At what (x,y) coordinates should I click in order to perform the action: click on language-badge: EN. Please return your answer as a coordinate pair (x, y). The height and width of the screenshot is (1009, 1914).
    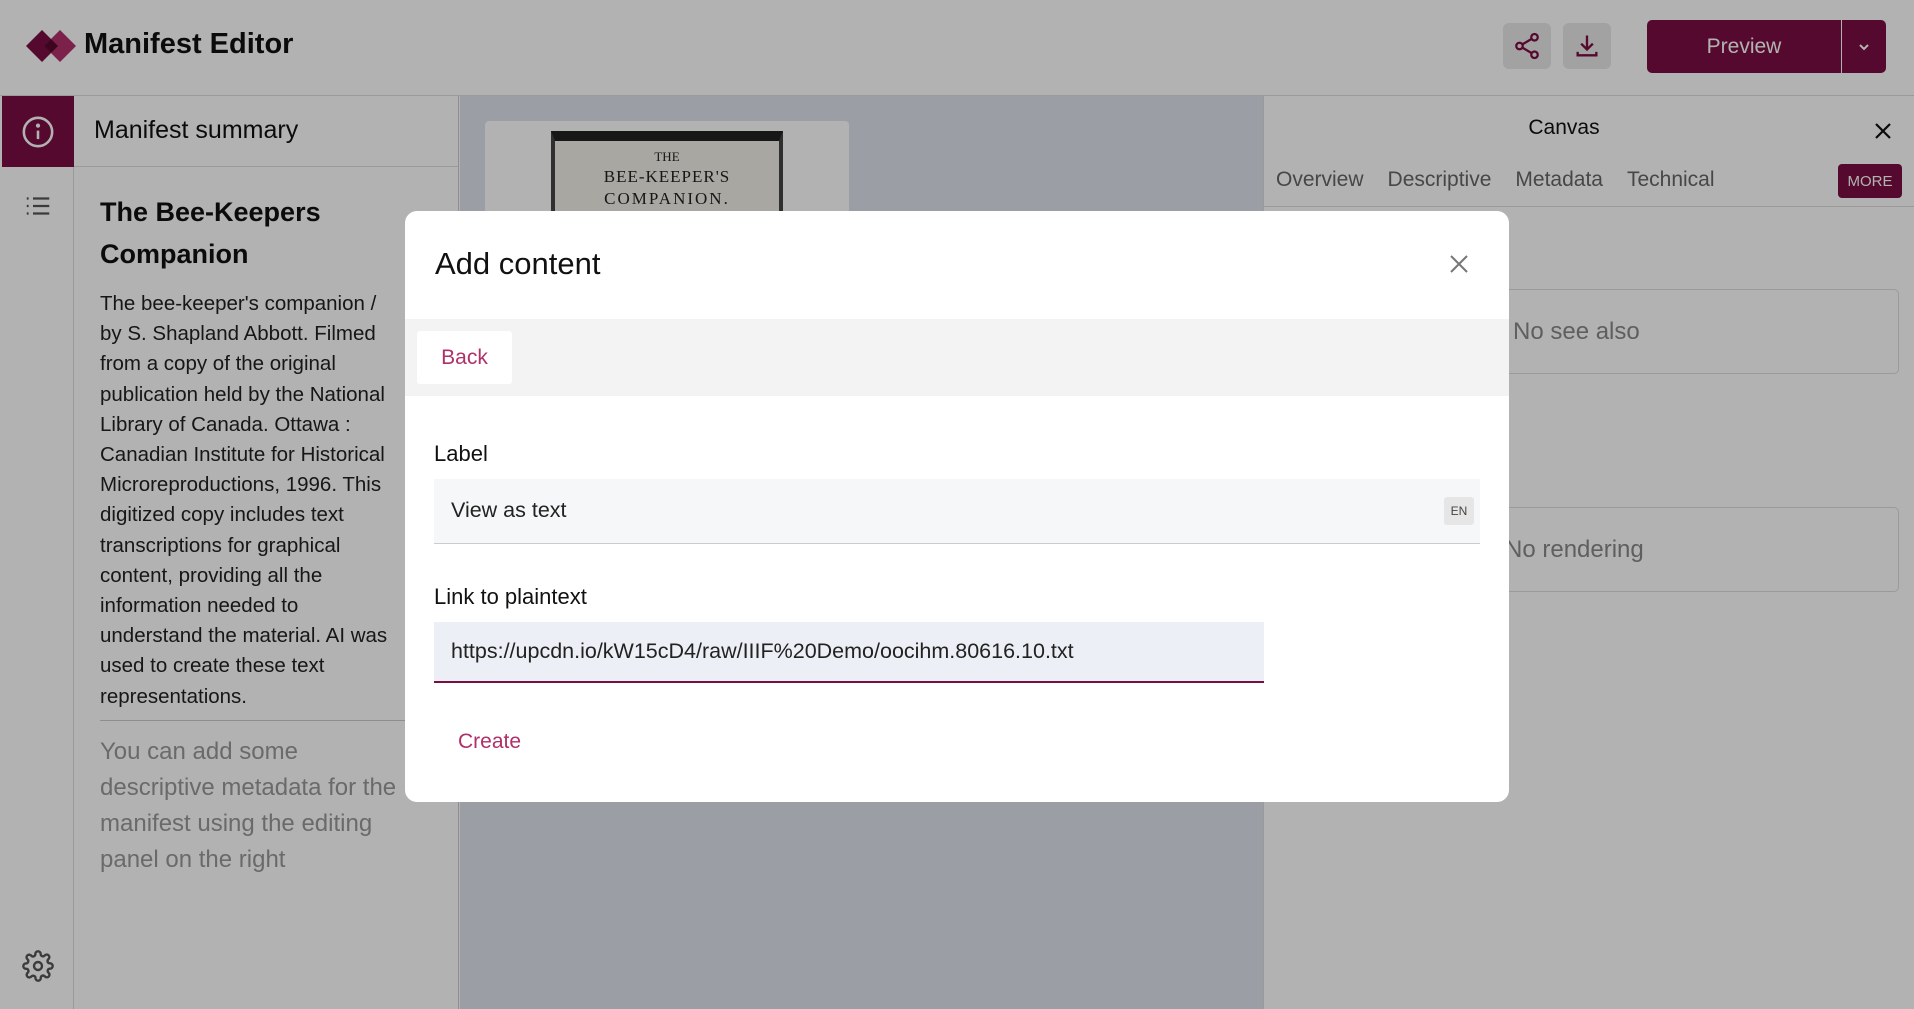
    Looking at the image, I should click on (1459, 511).